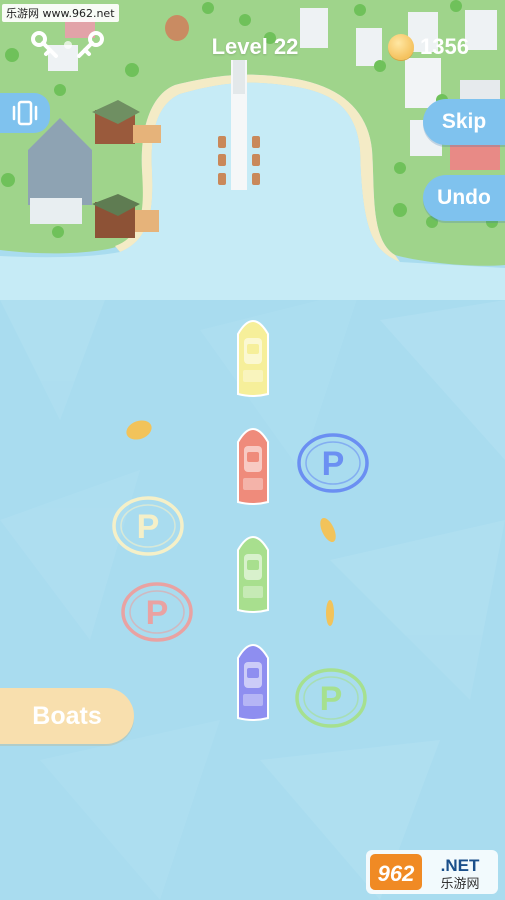 This screenshot has height=900, width=505. I want to click on vibration-toggle-button, so click(25, 113).